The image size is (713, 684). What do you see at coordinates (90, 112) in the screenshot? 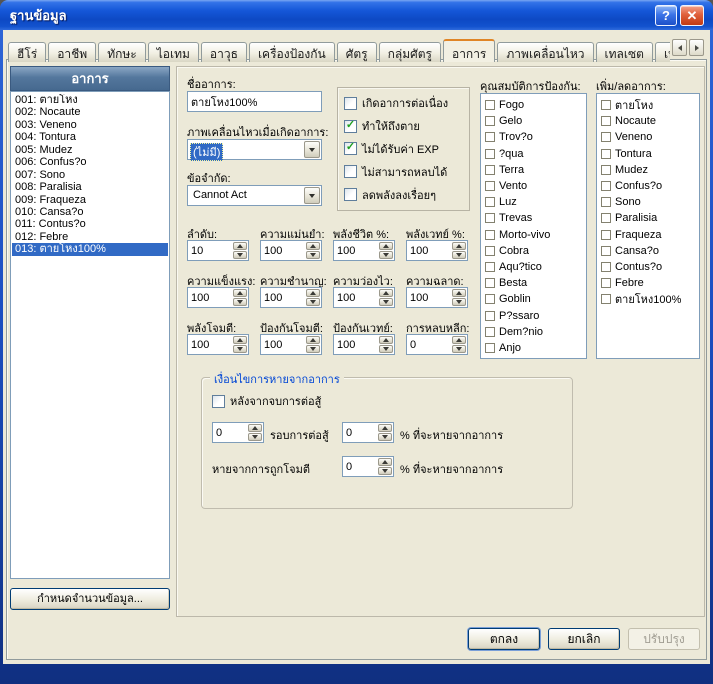
I see `list-item: 002: Nocaute` at bounding box center [90, 112].